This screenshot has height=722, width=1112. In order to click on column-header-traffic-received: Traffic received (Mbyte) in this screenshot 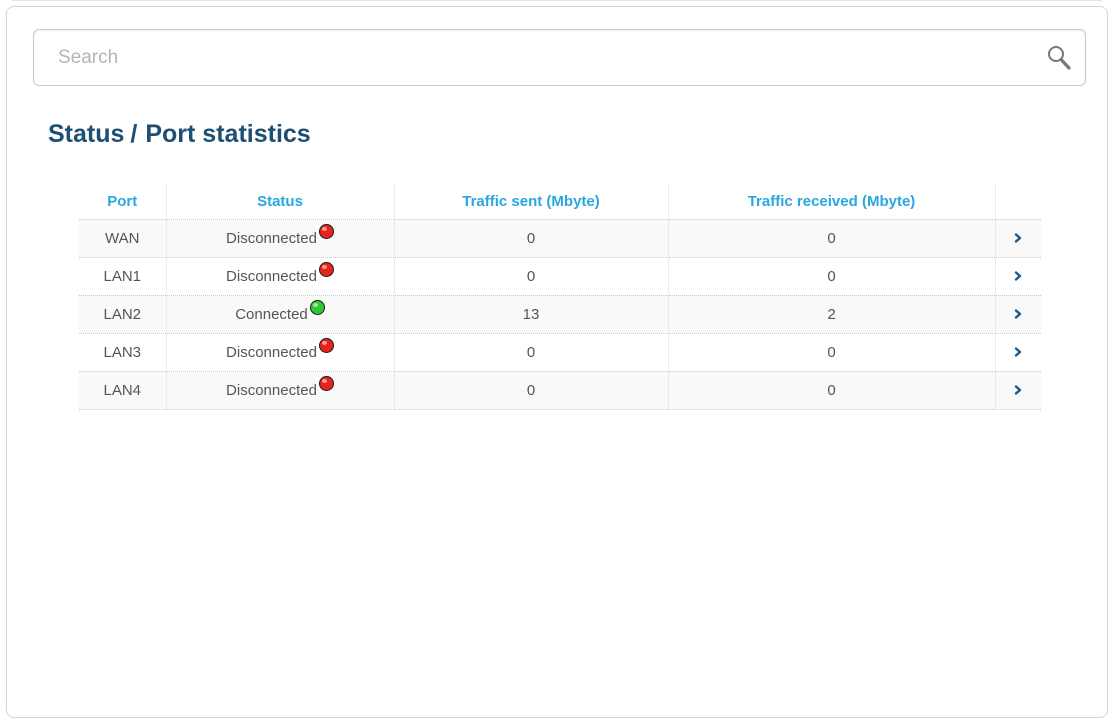, I will do `click(832, 201)`.